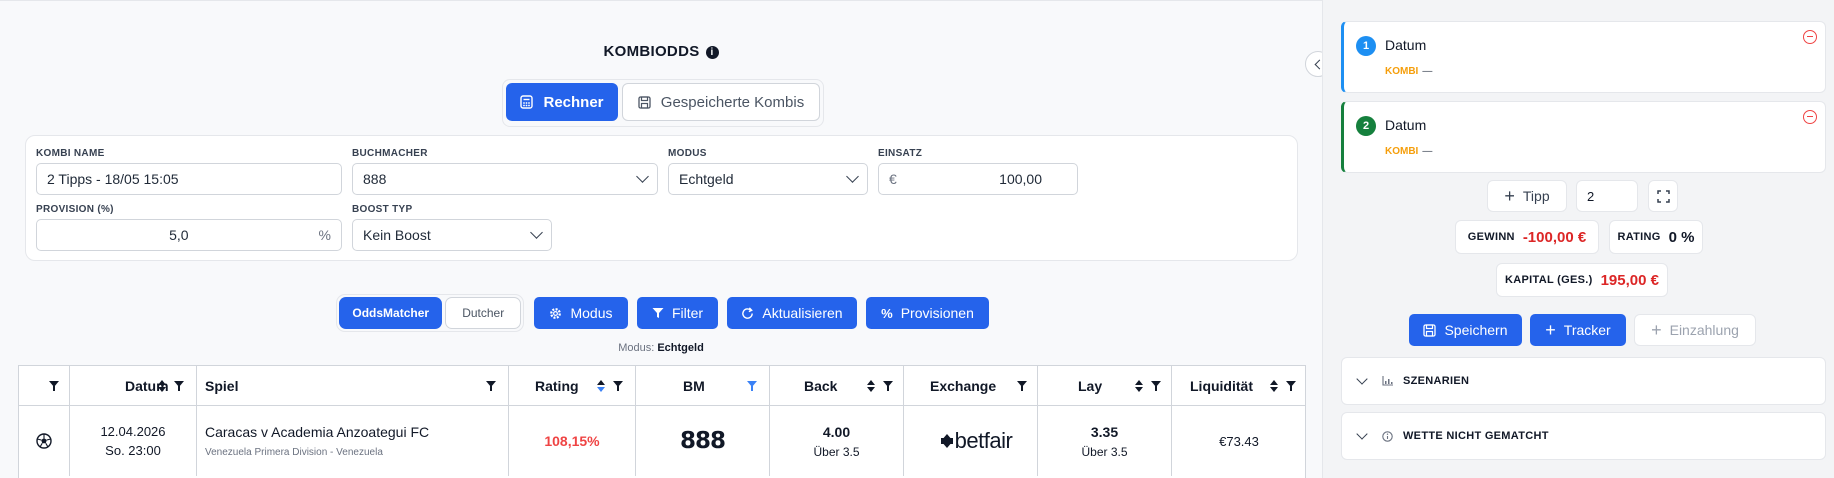  What do you see at coordinates (1583, 381) in the screenshot?
I see `scenarios-accordion: SZENARIEN` at bounding box center [1583, 381].